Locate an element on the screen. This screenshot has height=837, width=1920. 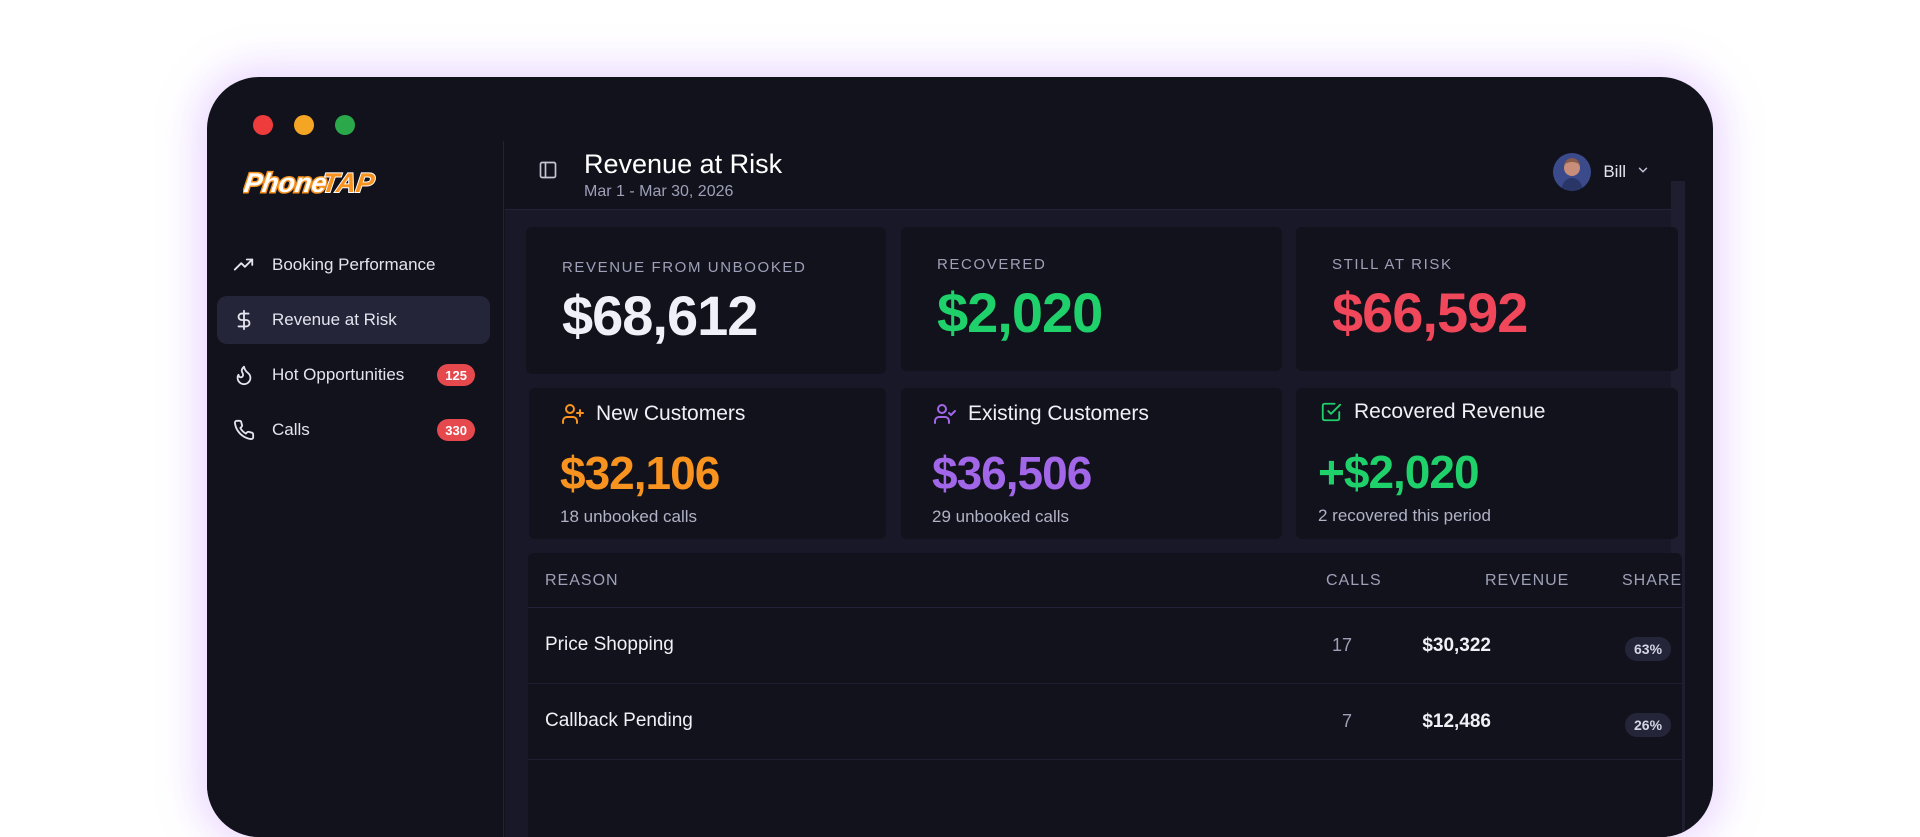
row-share-badge: 63% is located at coordinates (1648, 649).